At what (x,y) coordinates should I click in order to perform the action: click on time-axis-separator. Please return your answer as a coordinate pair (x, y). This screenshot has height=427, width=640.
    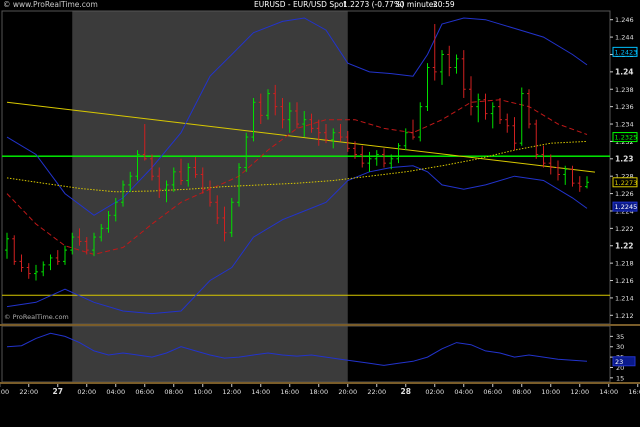
    Looking at the image, I should click on (320, 383).